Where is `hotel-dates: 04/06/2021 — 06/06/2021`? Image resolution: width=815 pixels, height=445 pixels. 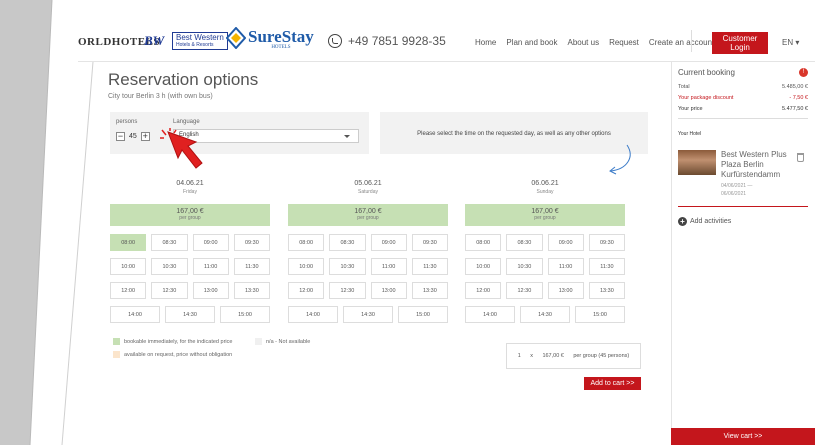 hotel-dates: 04/06/2021 — 06/06/2021 is located at coordinates (736, 190).